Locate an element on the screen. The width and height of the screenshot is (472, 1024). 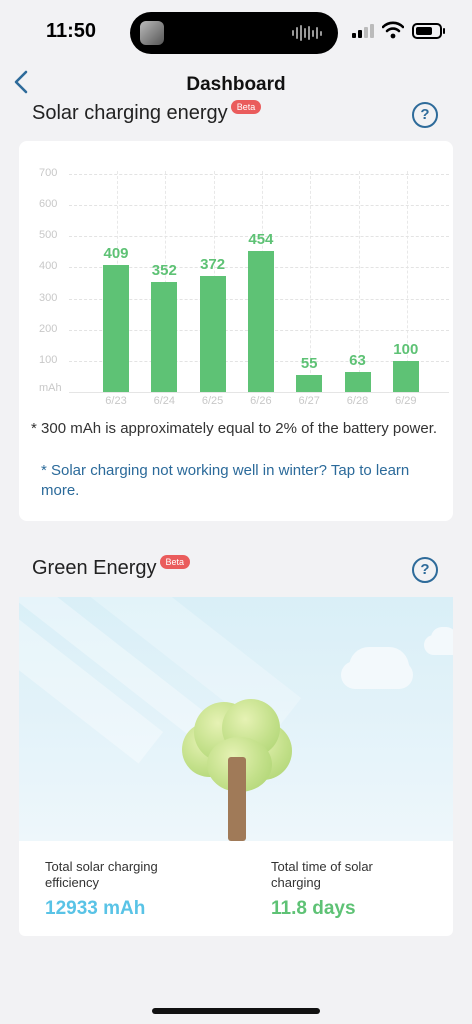
y-tick-label: 100 is located at coordinates (48, 359).